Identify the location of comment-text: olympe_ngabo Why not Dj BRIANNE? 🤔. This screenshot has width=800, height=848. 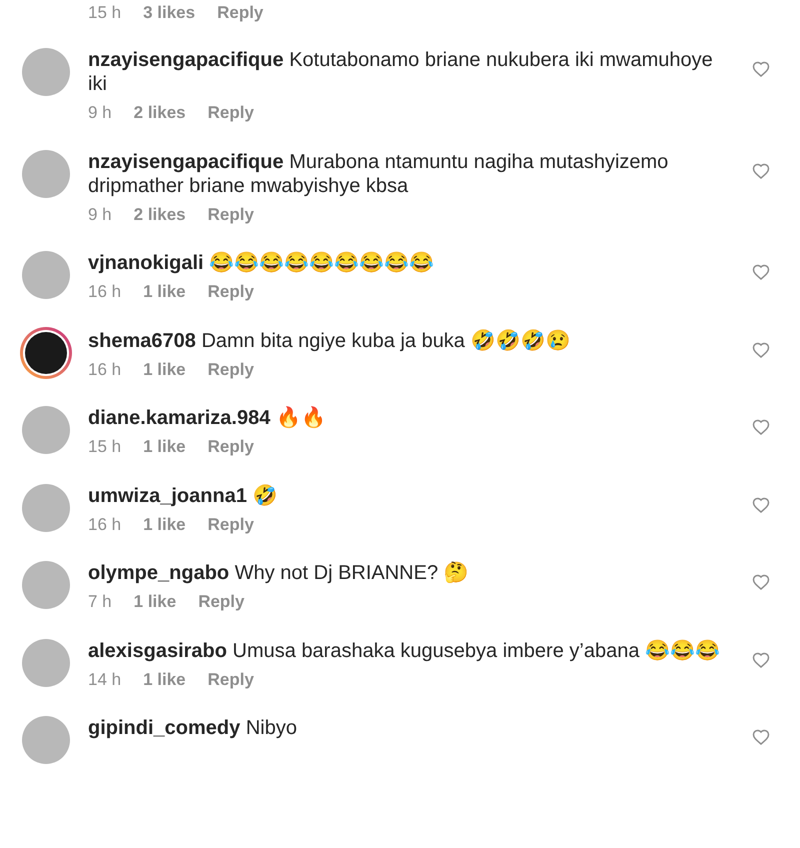
(279, 573).